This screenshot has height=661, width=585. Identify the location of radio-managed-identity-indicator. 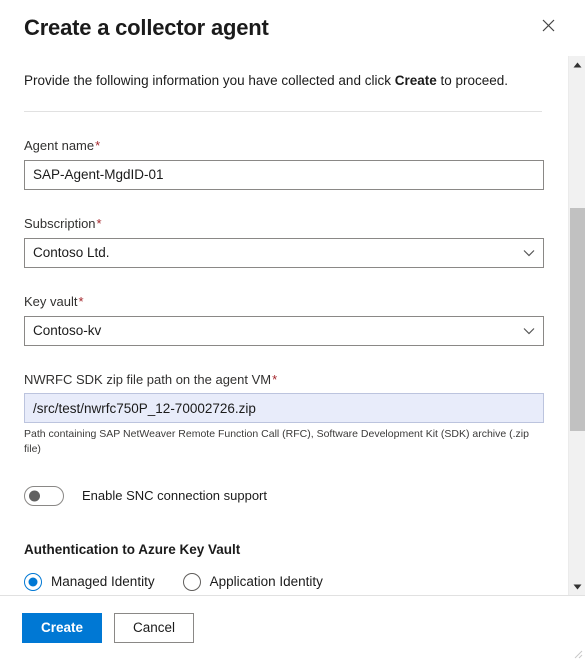
(33, 581).